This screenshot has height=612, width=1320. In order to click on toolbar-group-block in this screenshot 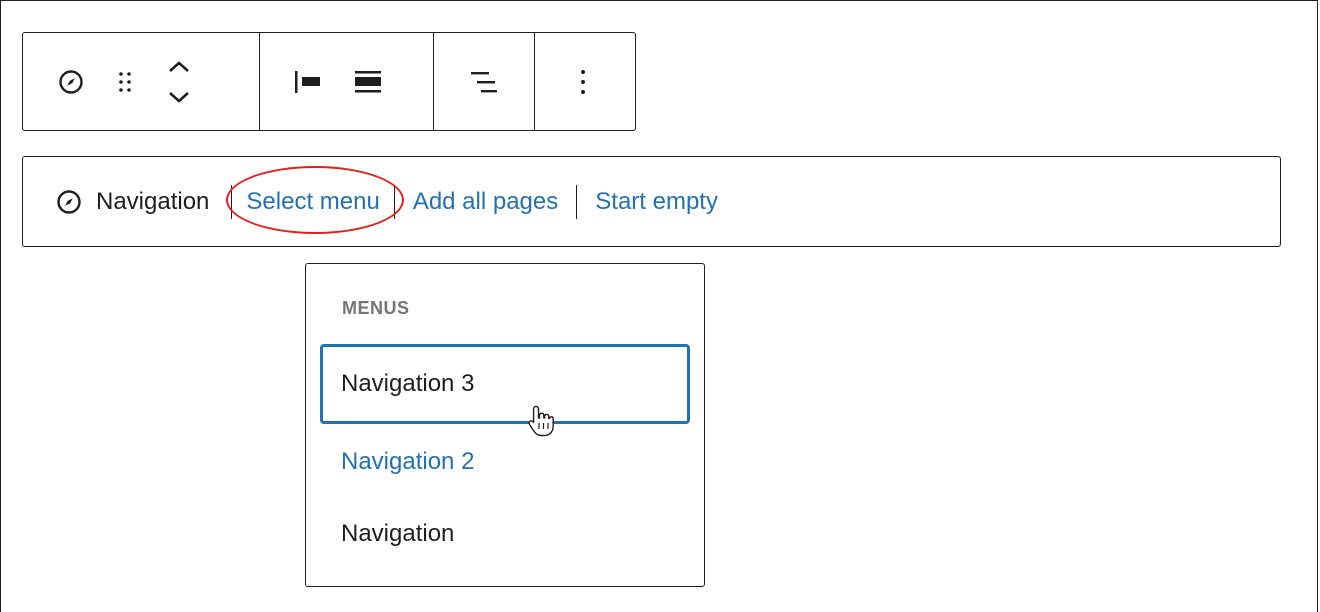, I will do `click(141, 81)`.